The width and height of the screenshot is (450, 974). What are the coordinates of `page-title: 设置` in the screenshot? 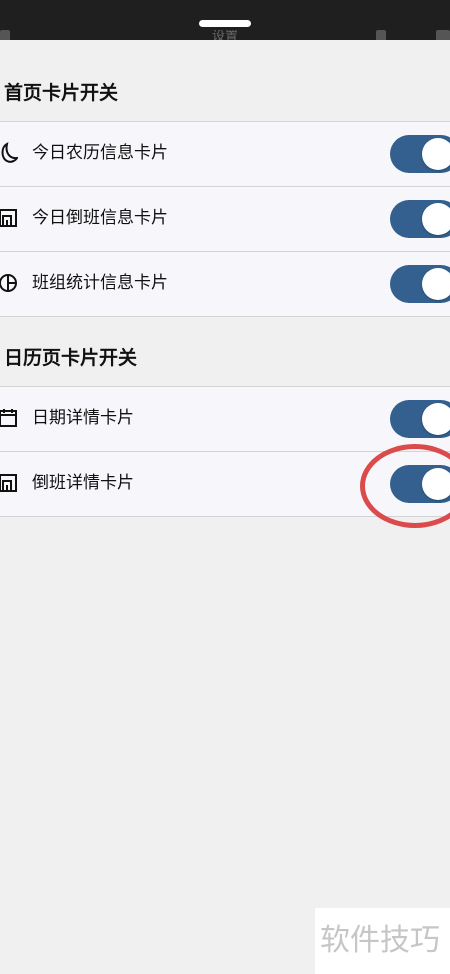 It's located at (224, 35).